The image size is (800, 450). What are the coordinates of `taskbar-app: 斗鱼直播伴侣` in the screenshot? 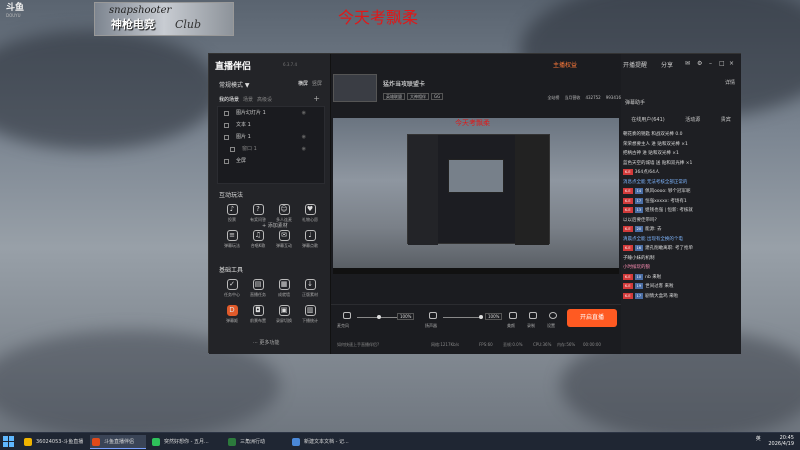 It's located at (118, 442).